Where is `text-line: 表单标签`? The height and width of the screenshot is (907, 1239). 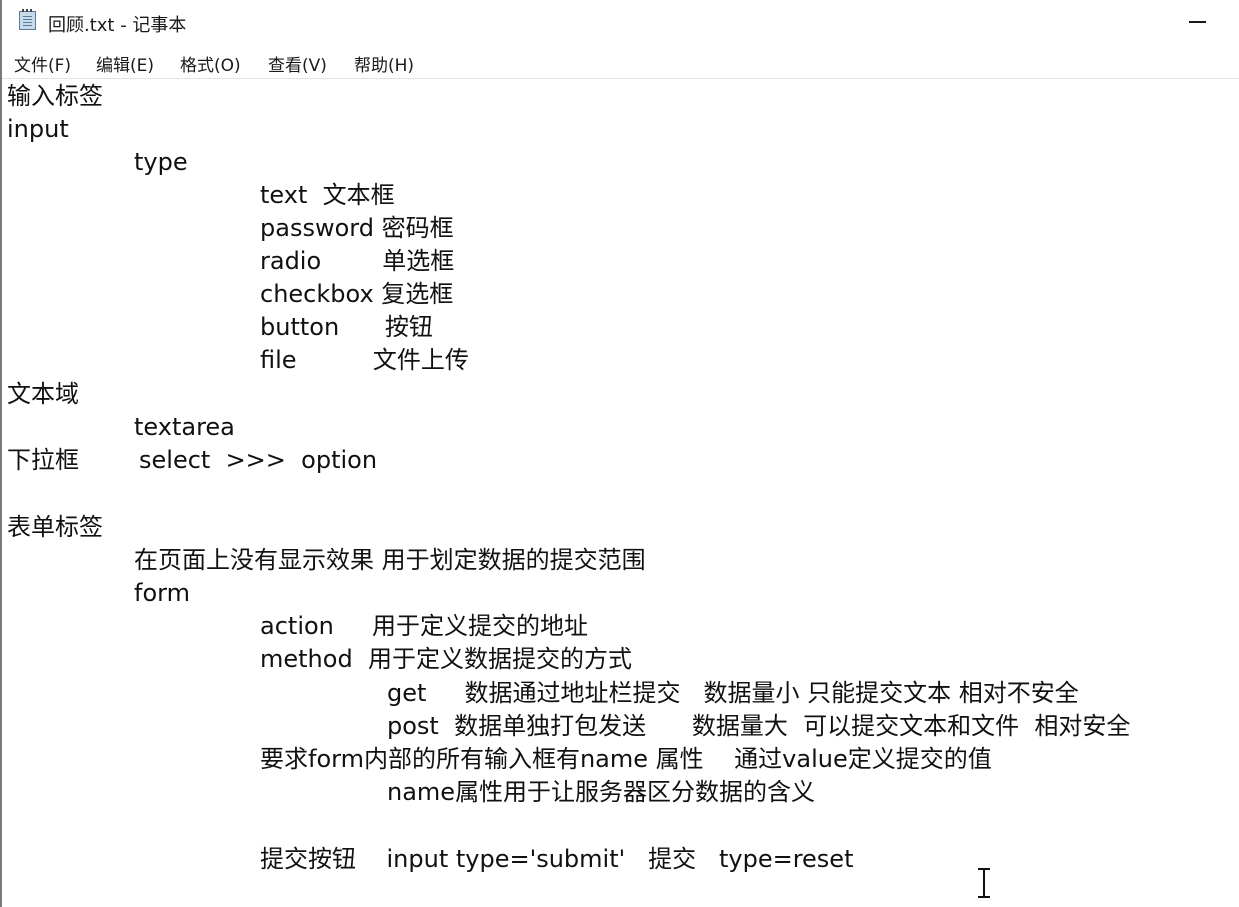 text-line: 表单标签 is located at coordinates (55, 527).